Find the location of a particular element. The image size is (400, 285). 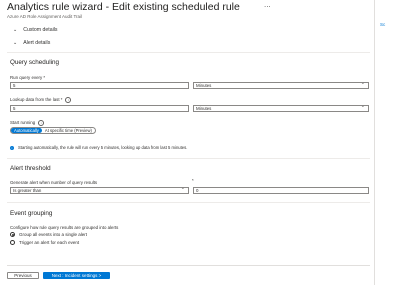

custom-details-toggle: ⌄ Custom details is located at coordinates (35, 30).